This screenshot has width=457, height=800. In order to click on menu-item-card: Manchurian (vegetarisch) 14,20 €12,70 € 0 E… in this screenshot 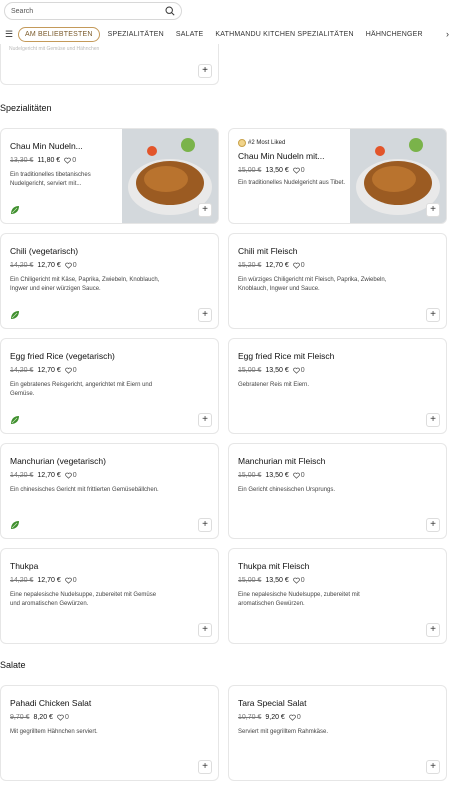, I will do `click(109, 491)`.